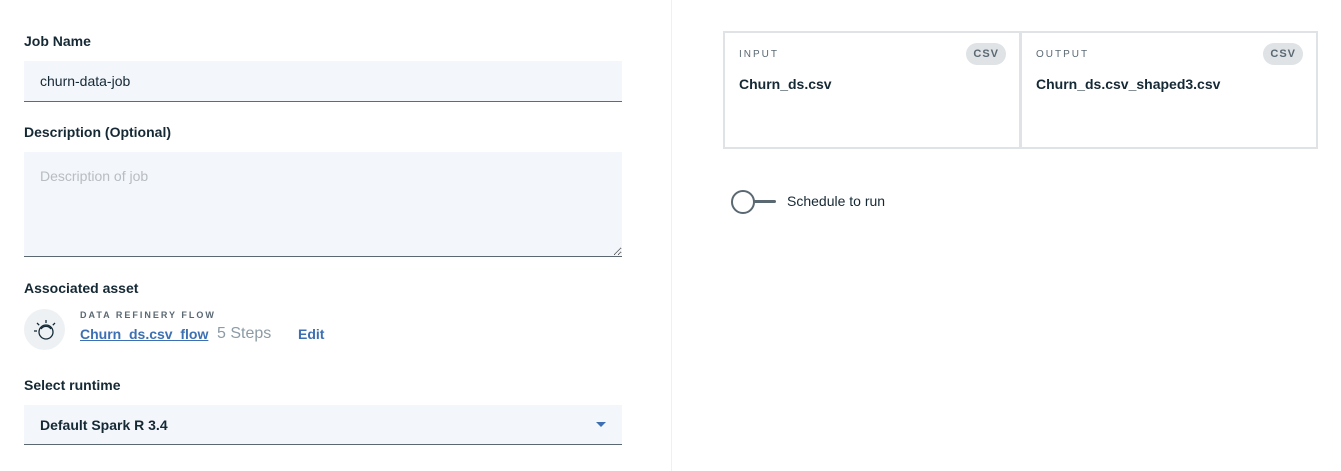 The image size is (1341, 471). What do you see at coordinates (323, 81) in the screenshot?
I see `job-name-input` at bounding box center [323, 81].